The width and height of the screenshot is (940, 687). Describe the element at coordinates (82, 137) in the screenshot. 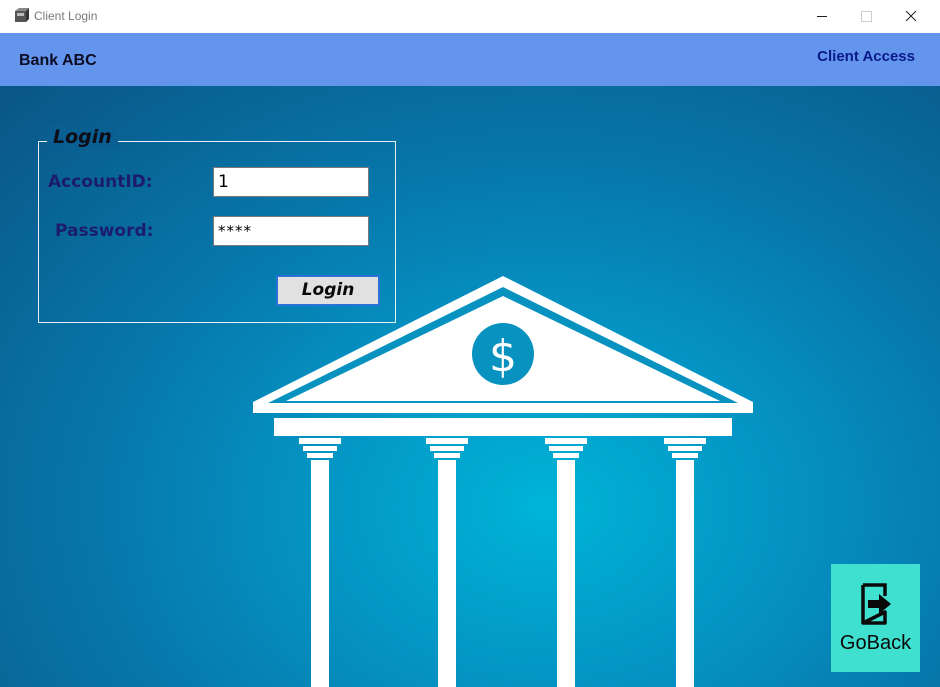

I see `login-legend: Login` at that location.